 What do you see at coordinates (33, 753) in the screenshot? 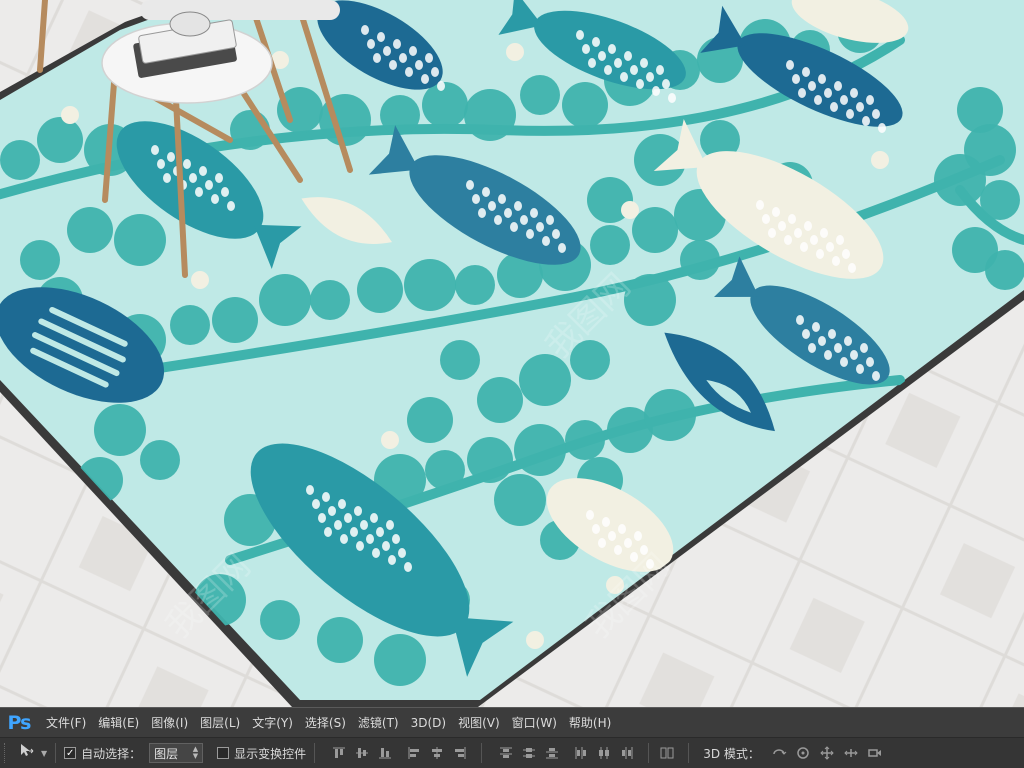
I see `tool-preset-picker: ▼` at bounding box center [33, 753].